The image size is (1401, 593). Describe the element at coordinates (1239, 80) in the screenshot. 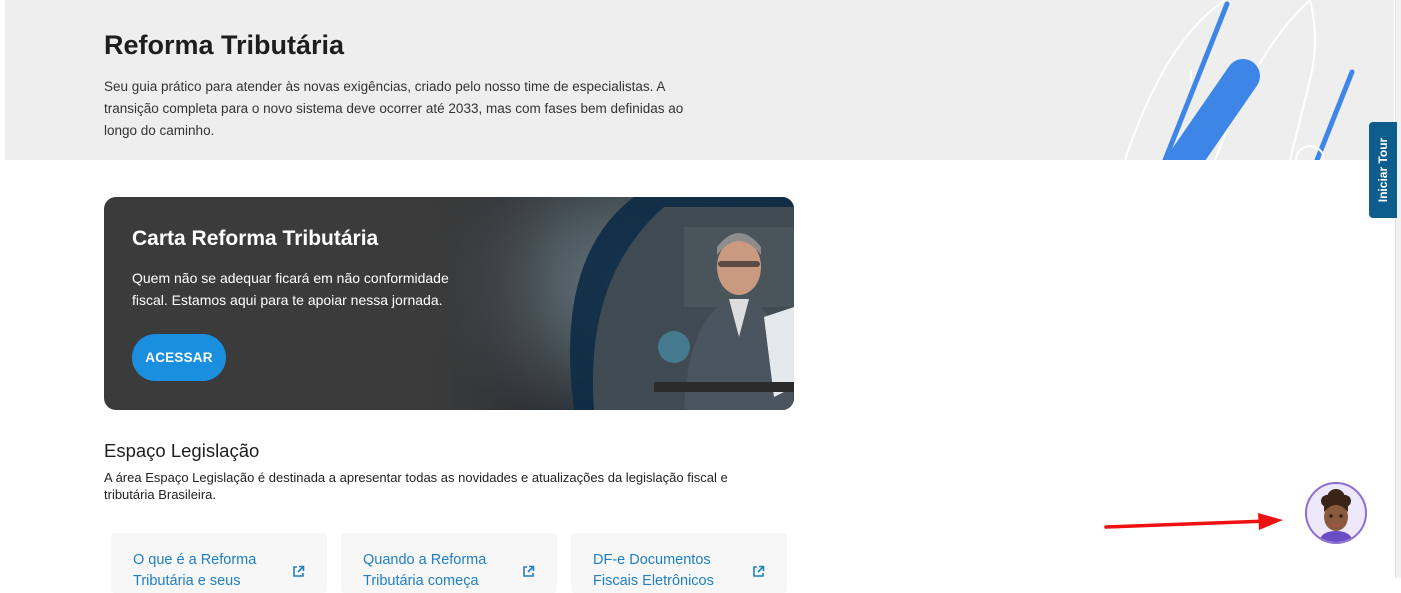

I see `decorative-stripes-graphic` at that location.